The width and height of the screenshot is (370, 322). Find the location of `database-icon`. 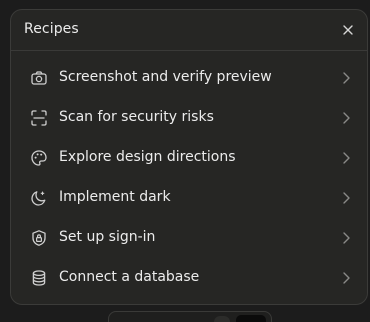

database-icon is located at coordinates (39, 278).